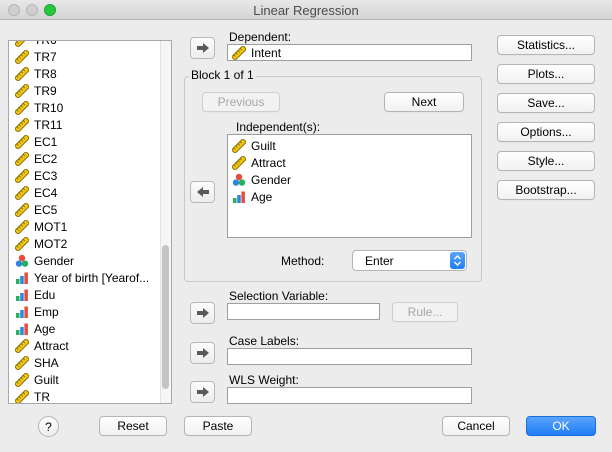  I want to click on variable-list-scrollbar-thumb, so click(165, 317).